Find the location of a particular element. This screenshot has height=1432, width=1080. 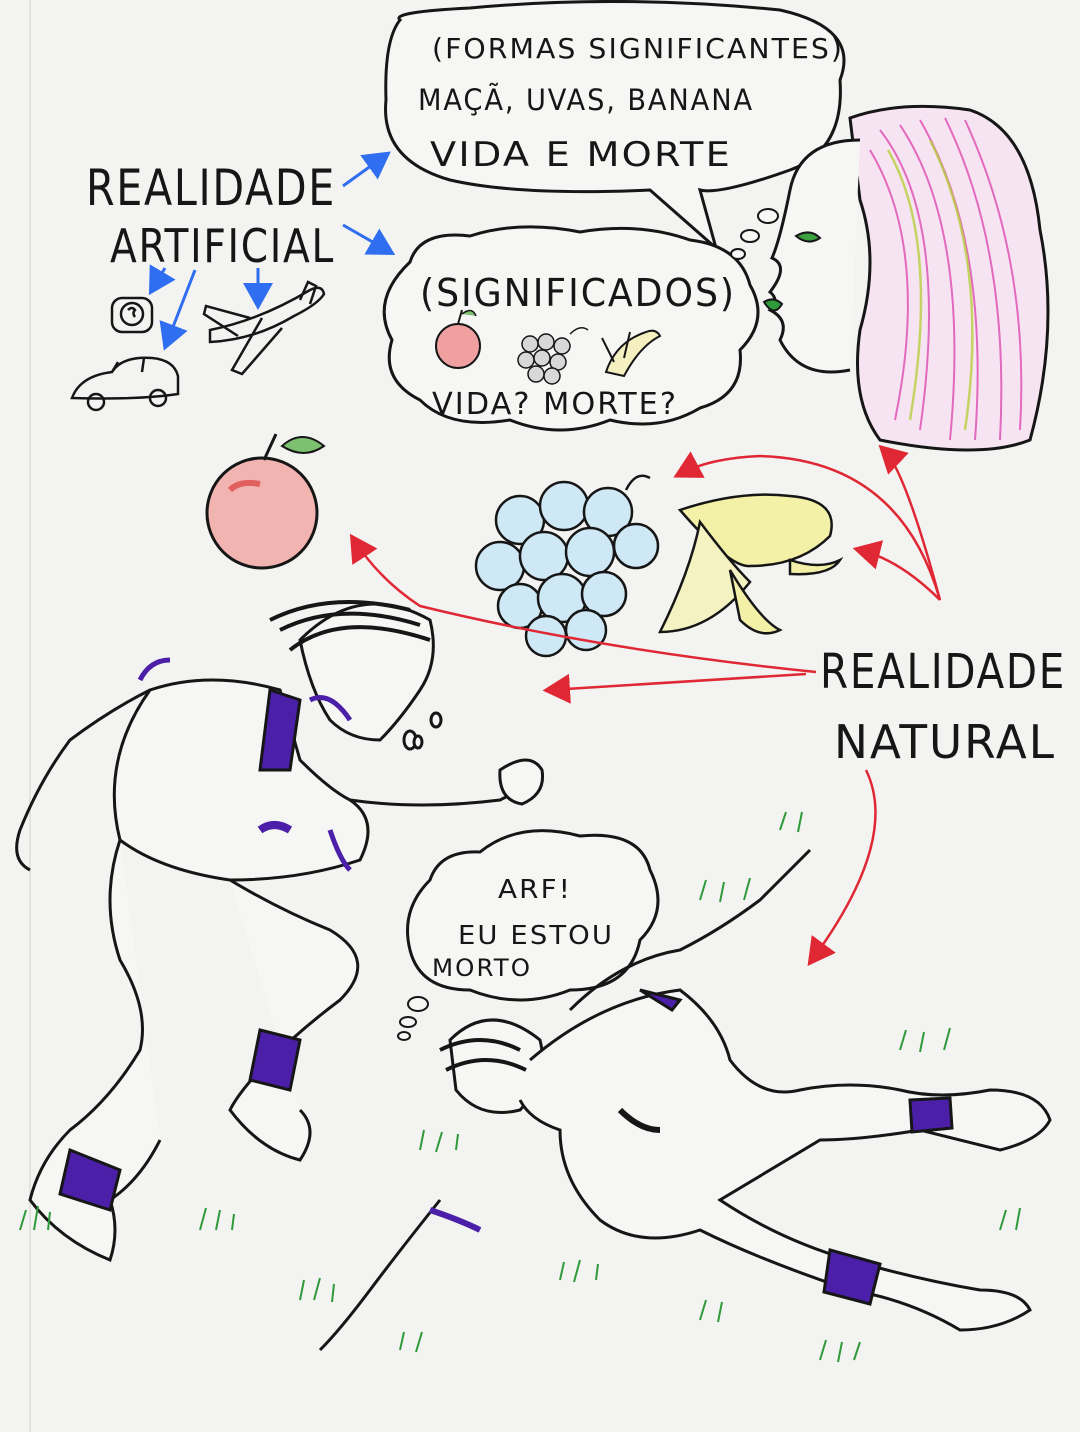

thought-title: (SIGNIFICADOS) is located at coordinates (578, 293).